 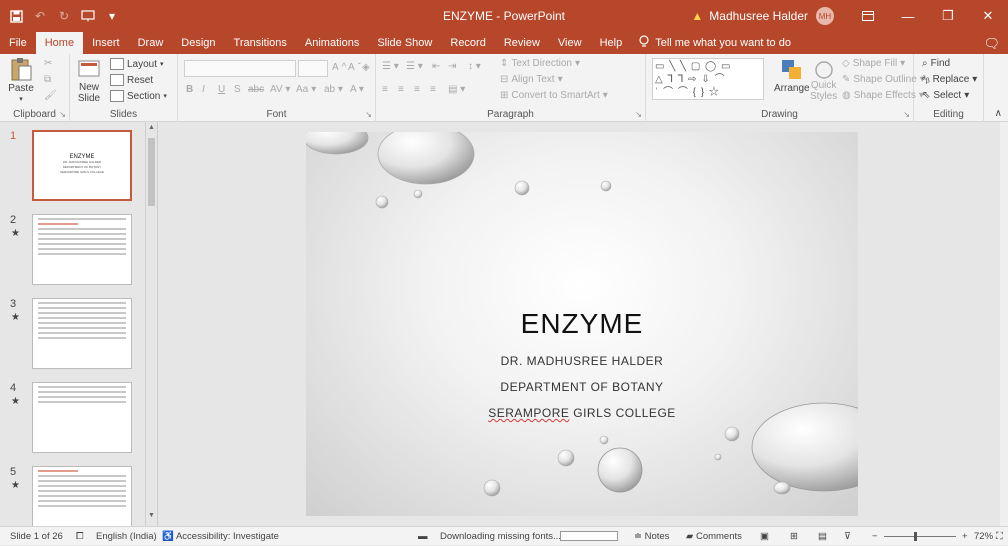 I want to click on thumbnails-scrollbar: ▲ ▼, so click(x=151, y=324).